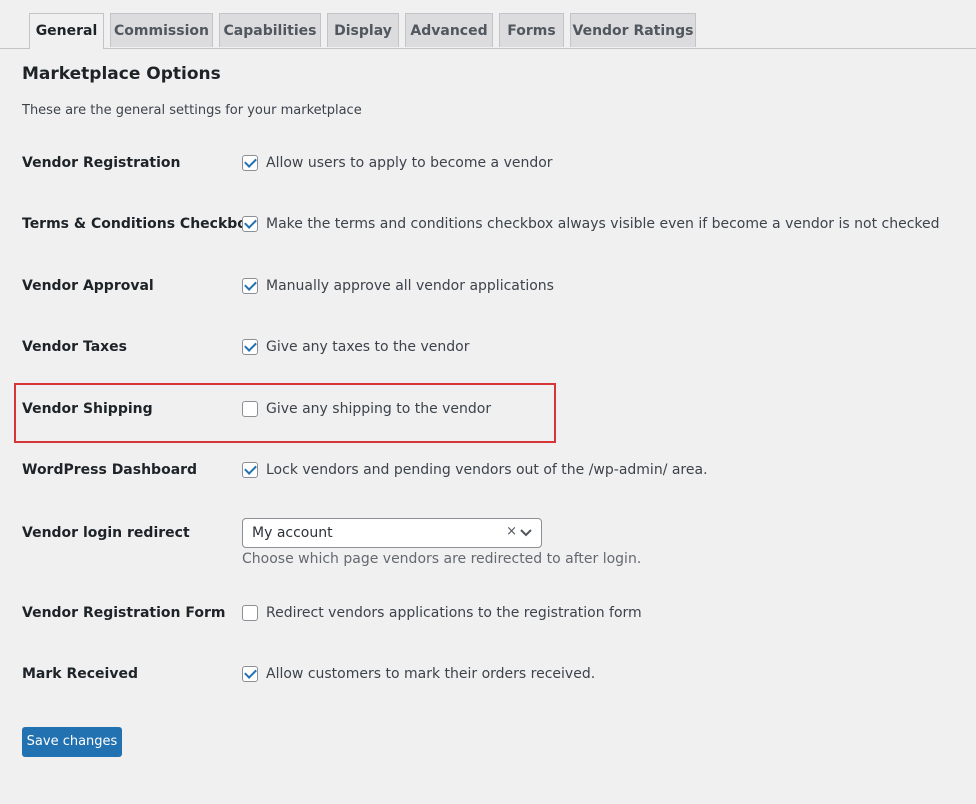 The height and width of the screenshot is (804, 976). I want to click on select-value: My account, so click(292, 533).